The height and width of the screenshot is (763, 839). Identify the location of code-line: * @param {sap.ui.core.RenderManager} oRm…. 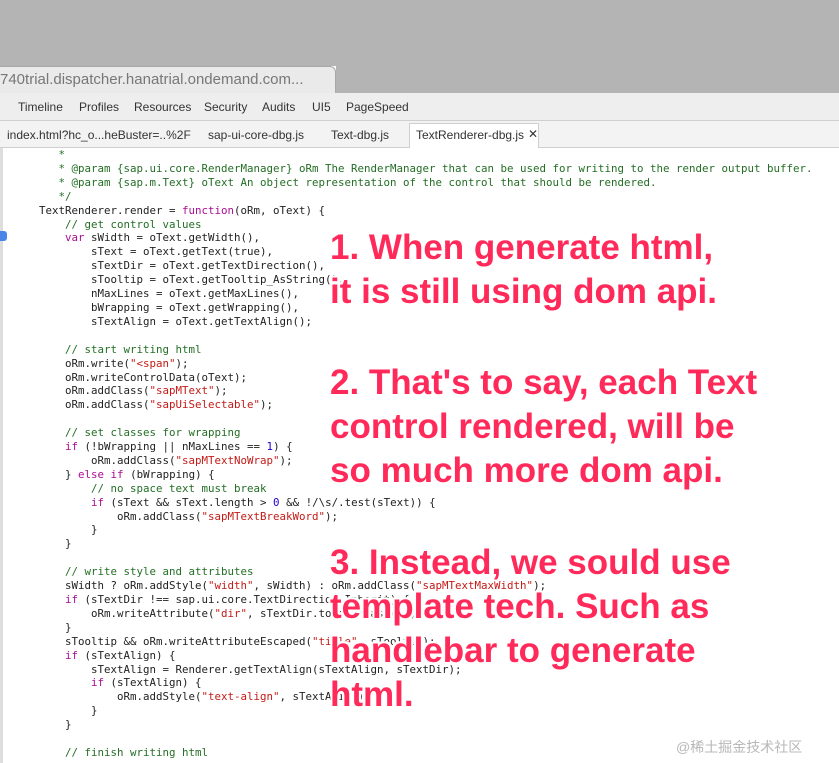
(406, 169).